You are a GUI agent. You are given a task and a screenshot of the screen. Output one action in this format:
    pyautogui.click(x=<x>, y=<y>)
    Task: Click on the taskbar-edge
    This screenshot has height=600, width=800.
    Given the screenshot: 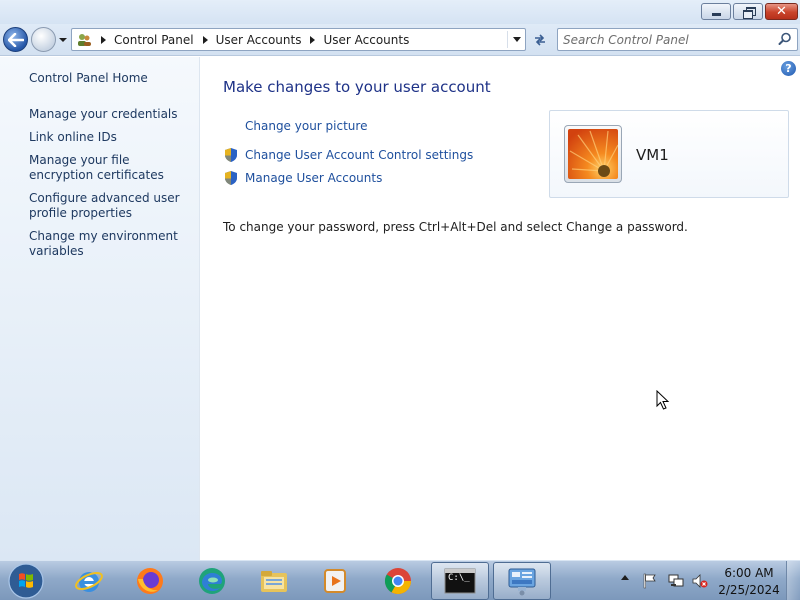 What is the action you would take?
    pyautogui.click(x=212, y=581)
    